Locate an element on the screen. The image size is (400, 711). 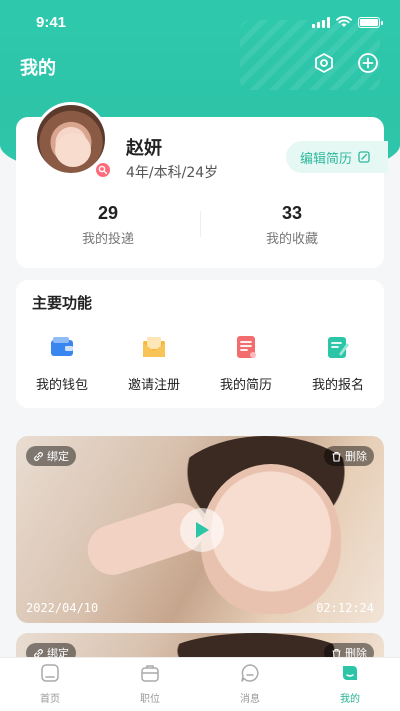
function-label: 邀请注册 is located at coordinates (153, 385).